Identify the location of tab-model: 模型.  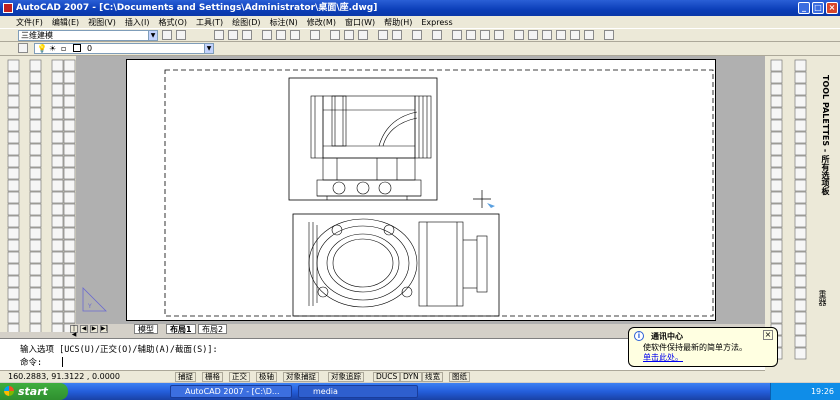
(146, 329).